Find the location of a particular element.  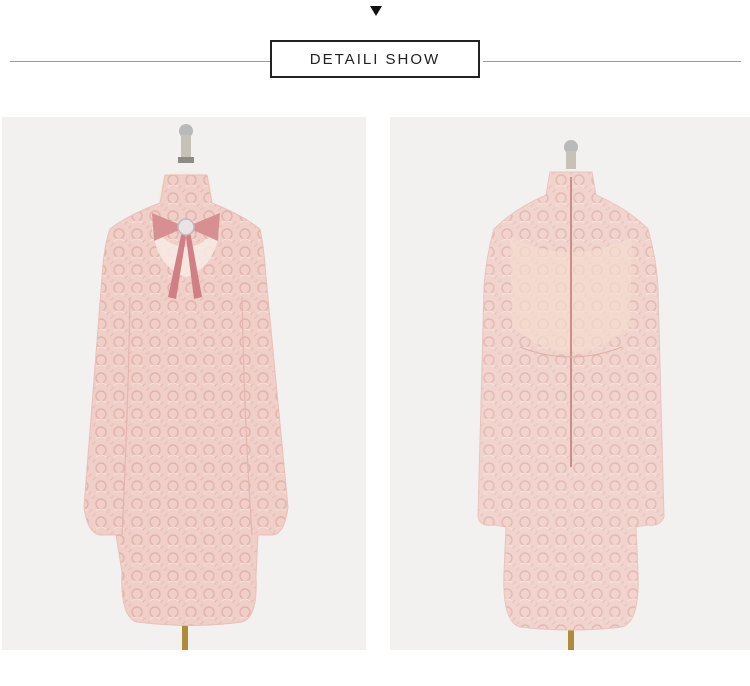

section-title: DETAILI SHOW is located at coordinates (375, 59).